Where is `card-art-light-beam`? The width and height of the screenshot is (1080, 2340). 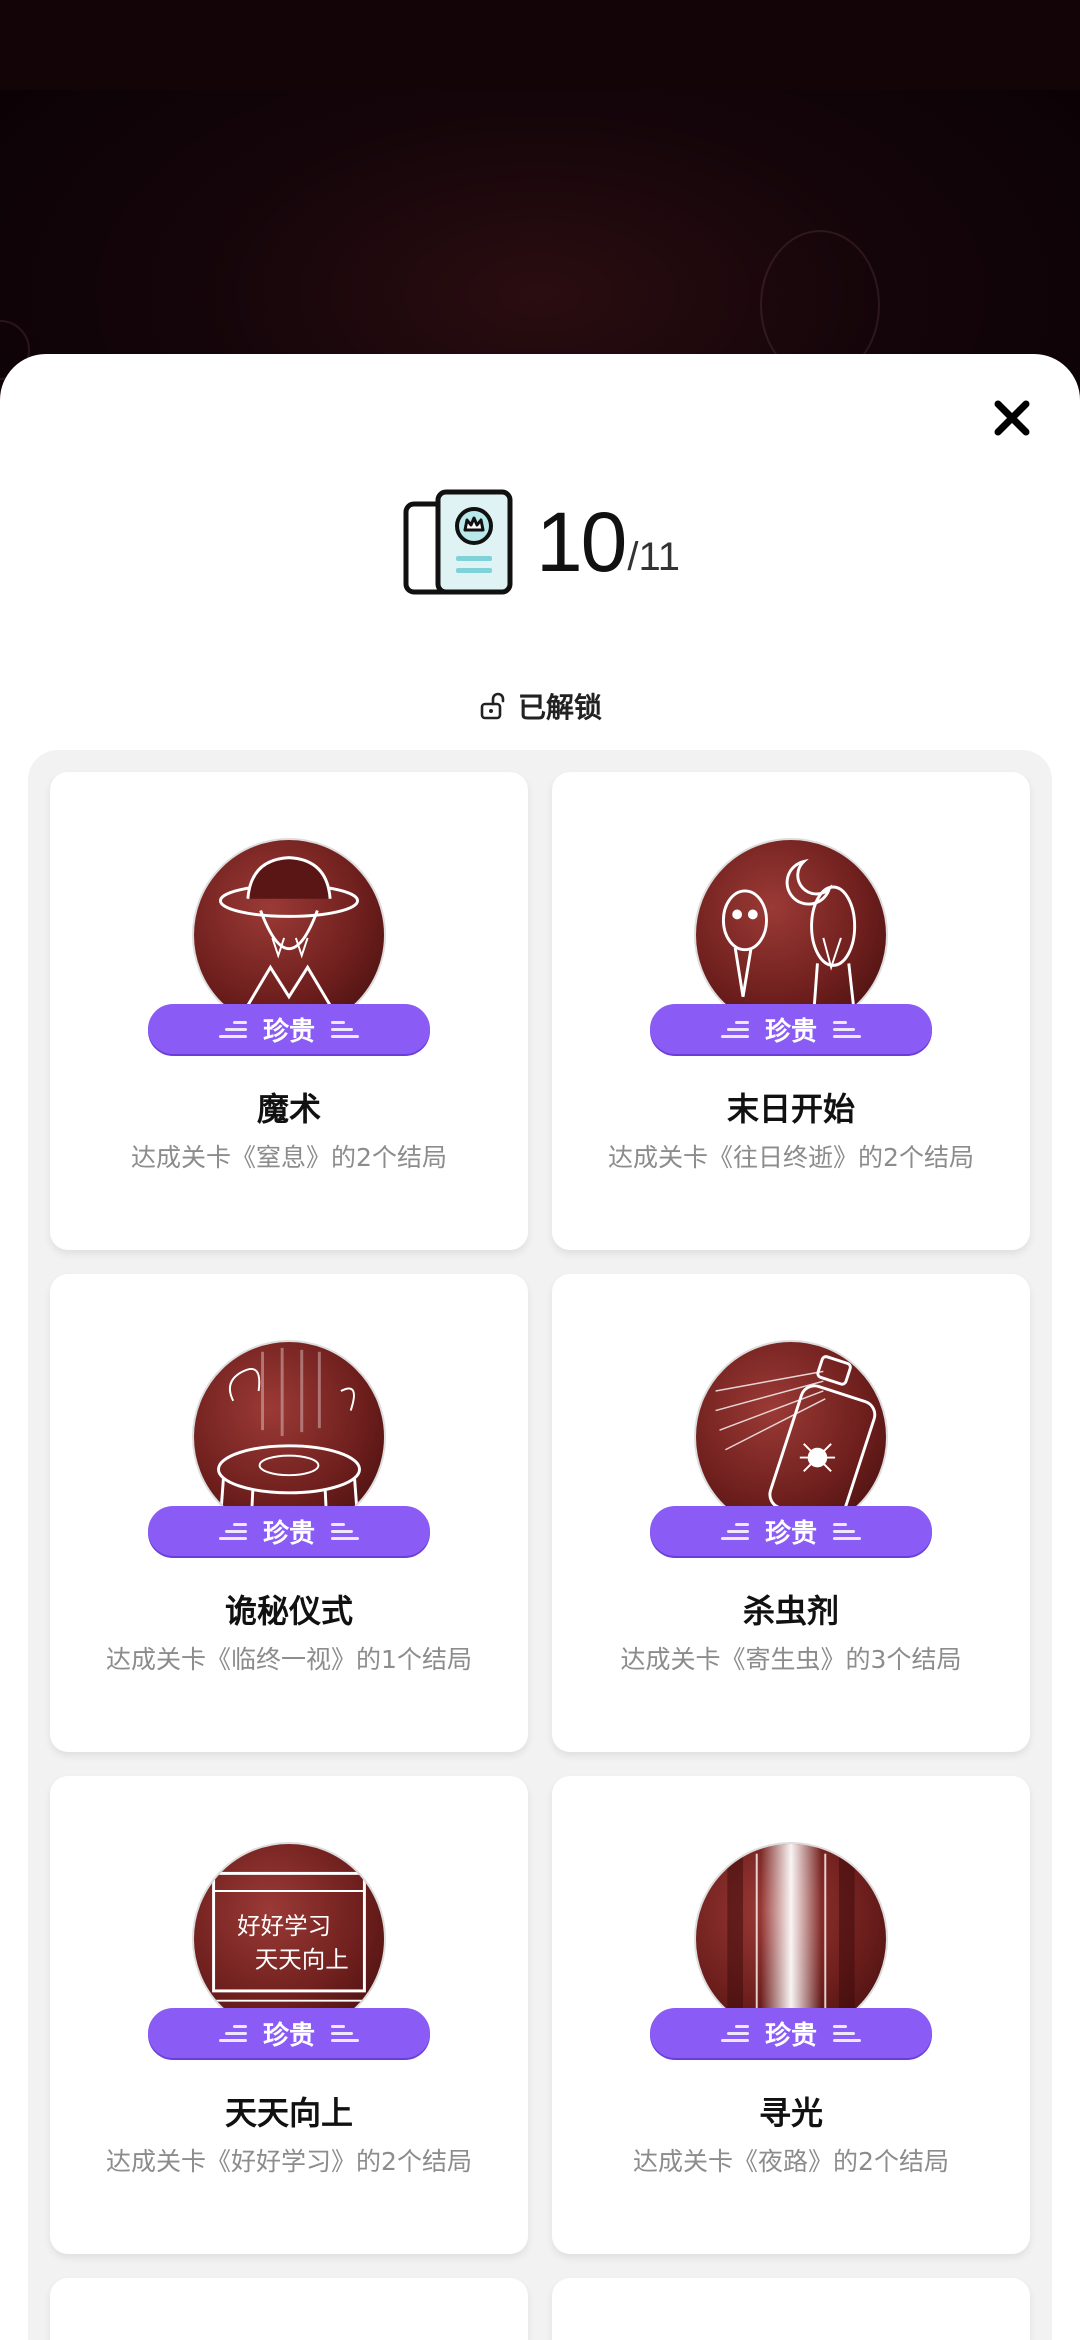
card-art-light-beam is located at coordinates (791, 1939).